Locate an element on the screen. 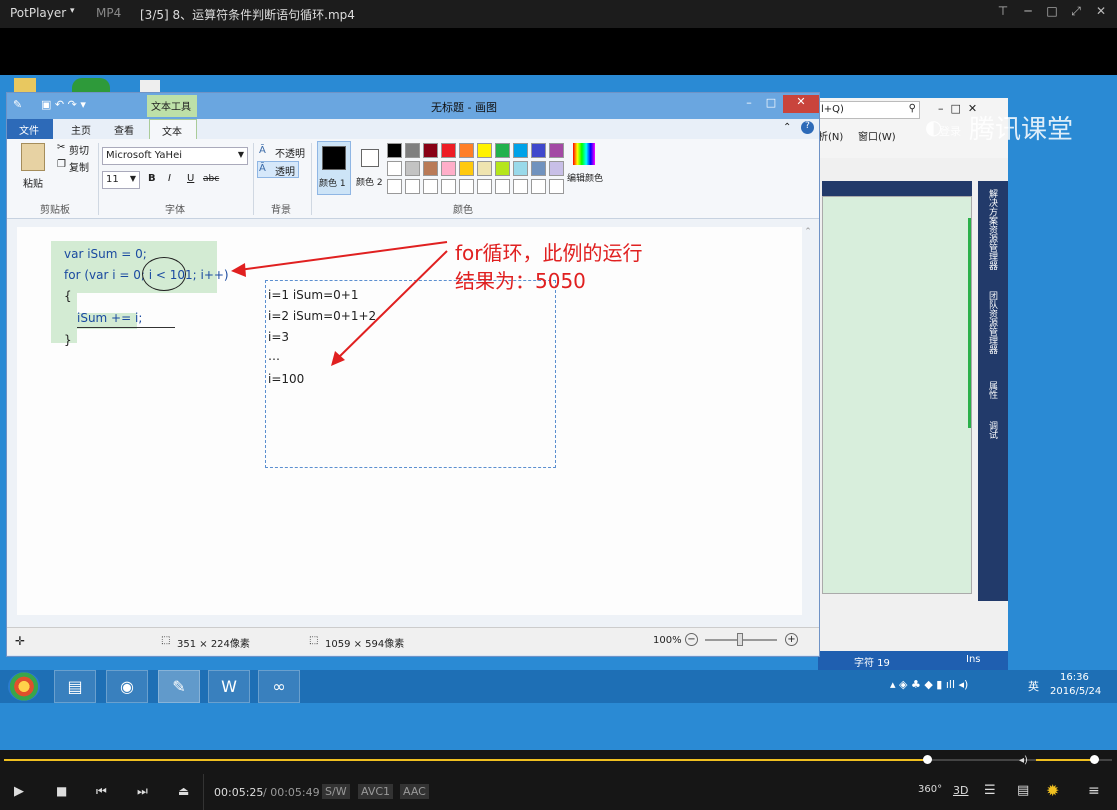 This screenshot has width=1117, height=810. vs-menu-analyze: 析(N) is located at coordinates (830, 135).